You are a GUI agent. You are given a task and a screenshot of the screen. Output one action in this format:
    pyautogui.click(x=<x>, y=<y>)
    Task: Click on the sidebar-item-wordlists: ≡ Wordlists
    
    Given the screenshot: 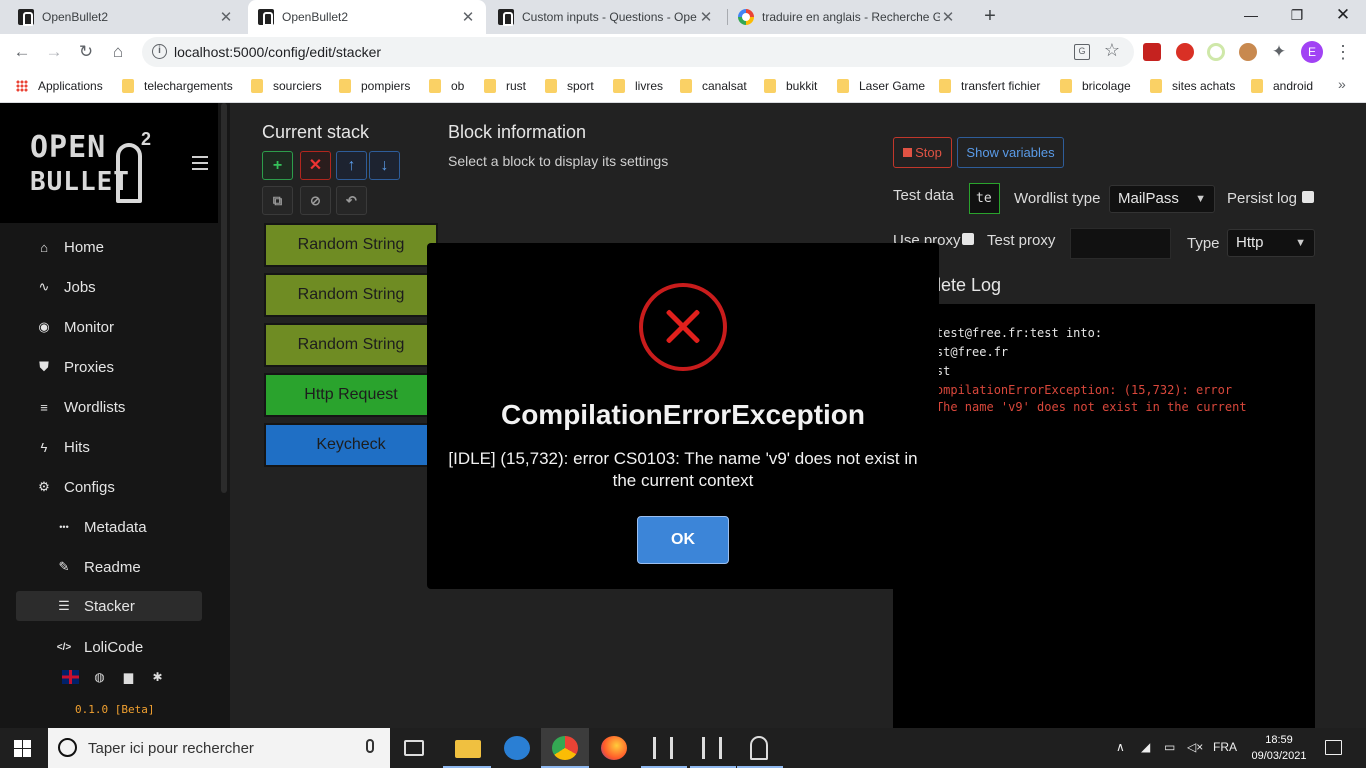 What is the action you would take?
    pyautogui.click(x=109, y=407)
    